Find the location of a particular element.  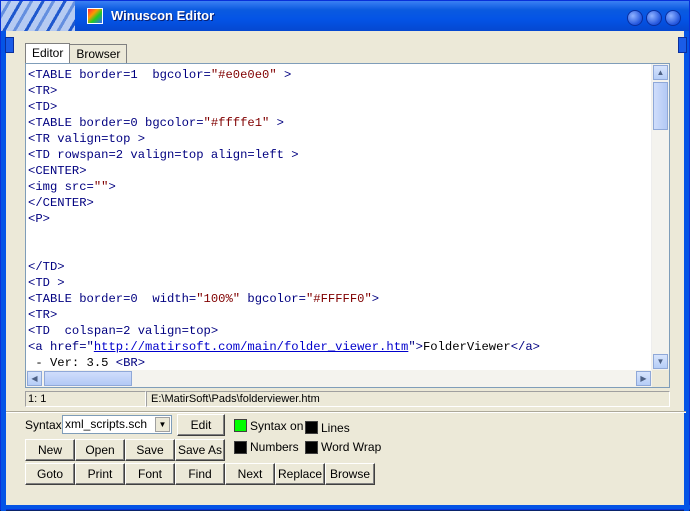

tab-strip: Editor Browser is located at coordinates (76, 53).